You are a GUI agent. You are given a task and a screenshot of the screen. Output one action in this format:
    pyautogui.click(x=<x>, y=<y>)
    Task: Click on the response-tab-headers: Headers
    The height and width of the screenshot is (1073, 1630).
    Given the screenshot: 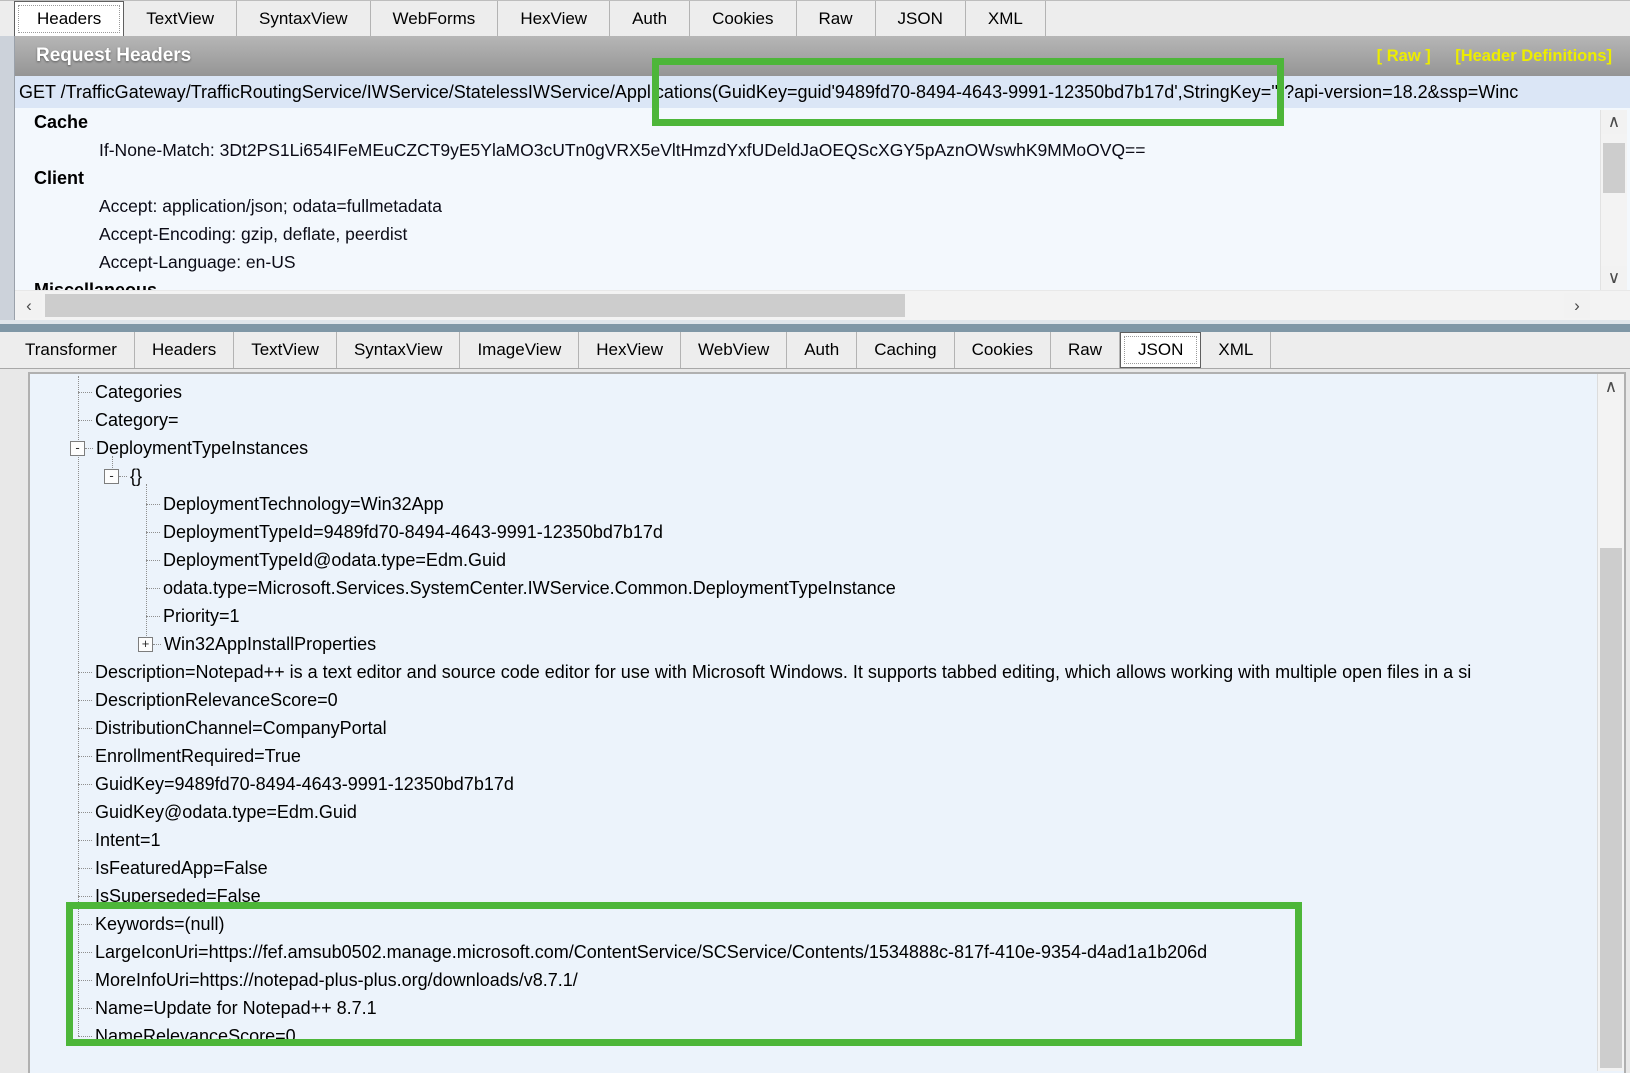 What is the action you would take?
    pyautogui.click(x=185, y=350)
    